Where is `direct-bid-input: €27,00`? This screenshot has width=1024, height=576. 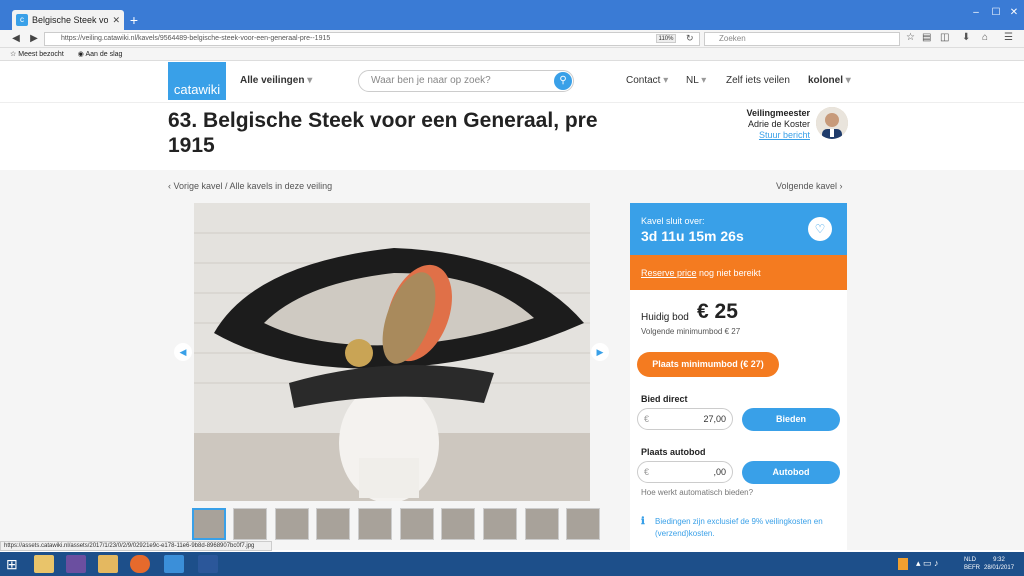 direct-bid-input: €27,00 is located at coordinates (685, 419).